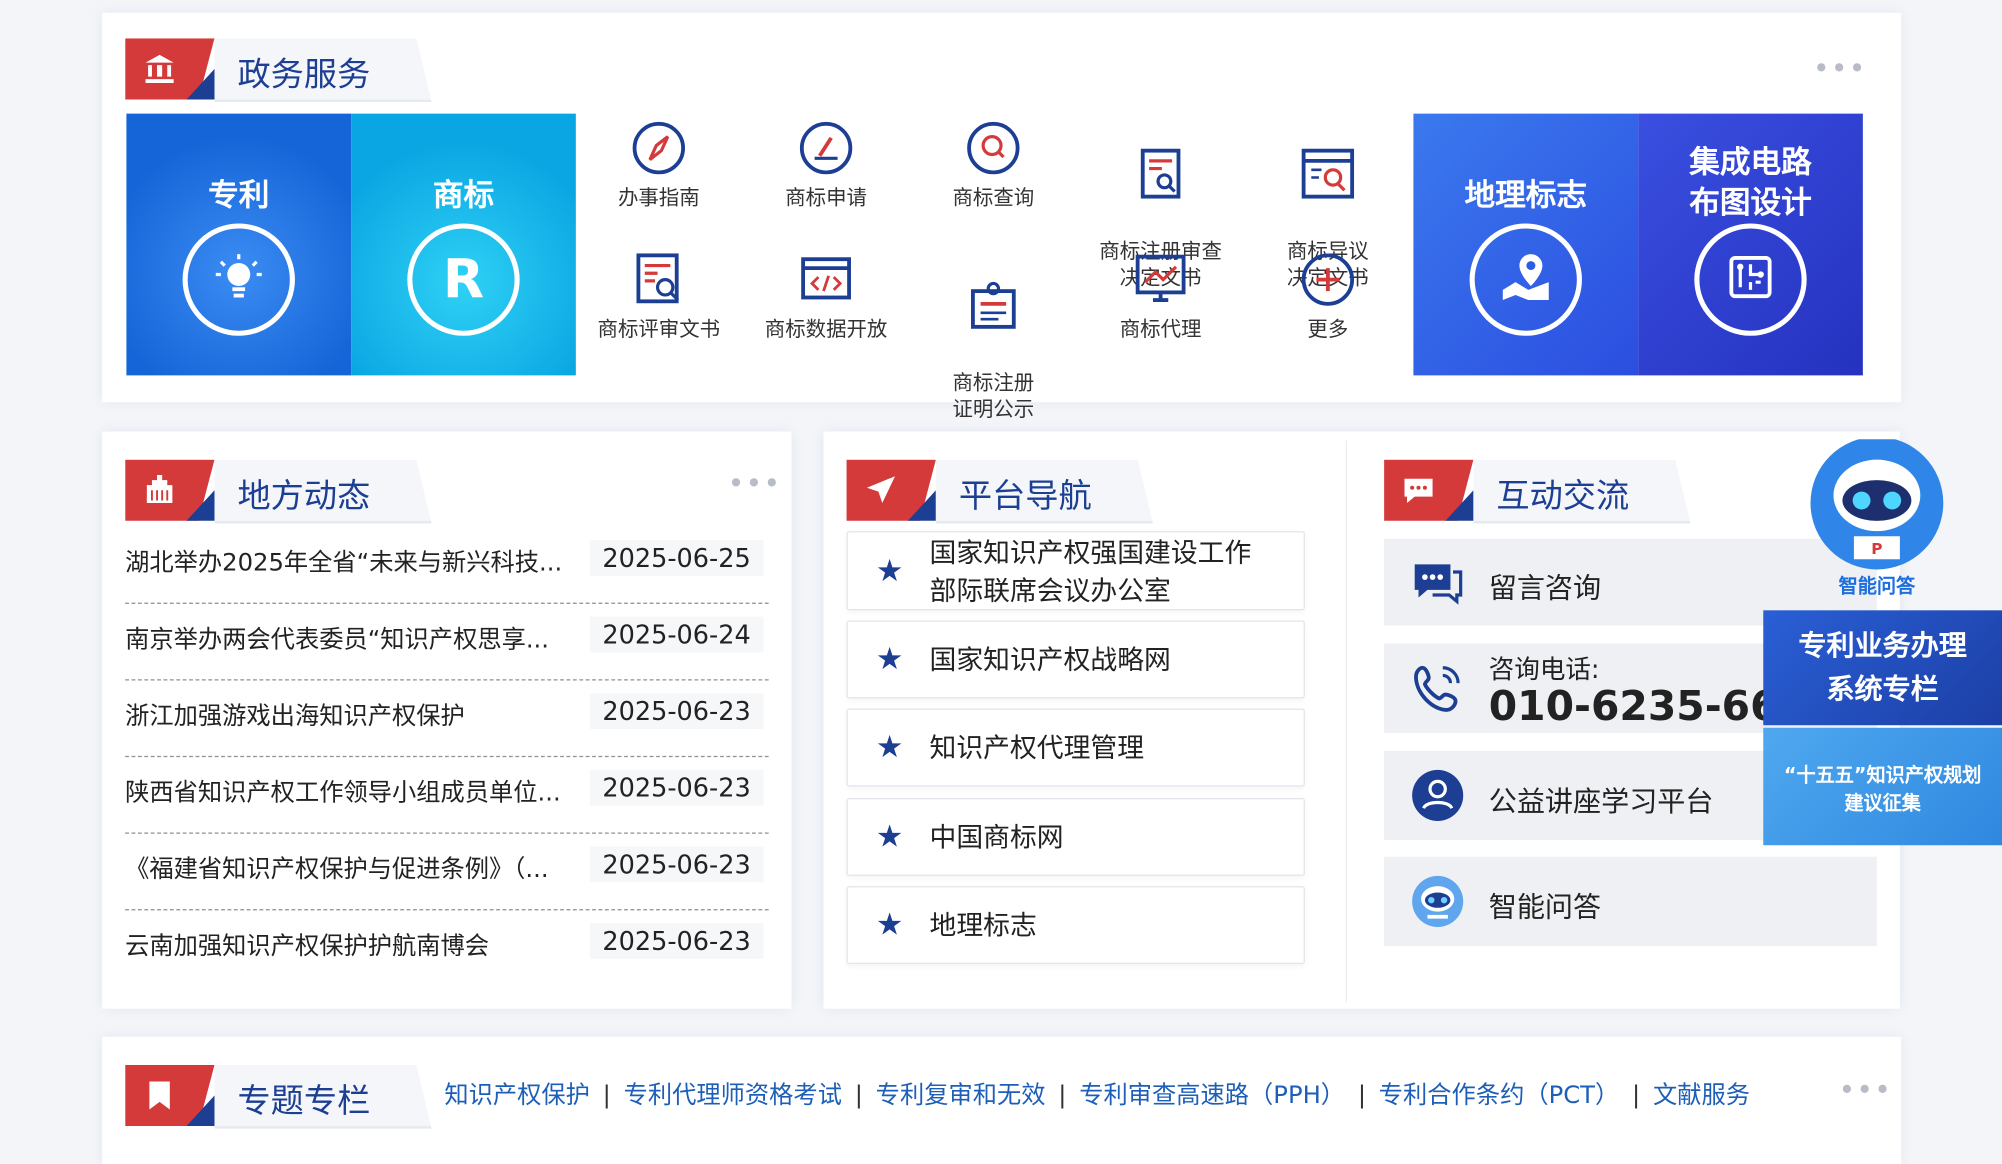 The height and width of the screenshot is (1164, 2002). What do you see at coordinates (1526, 244) in the screenshot?
I see `tile-geo-indication: 地理标志` at bounding box center [1526, 244].